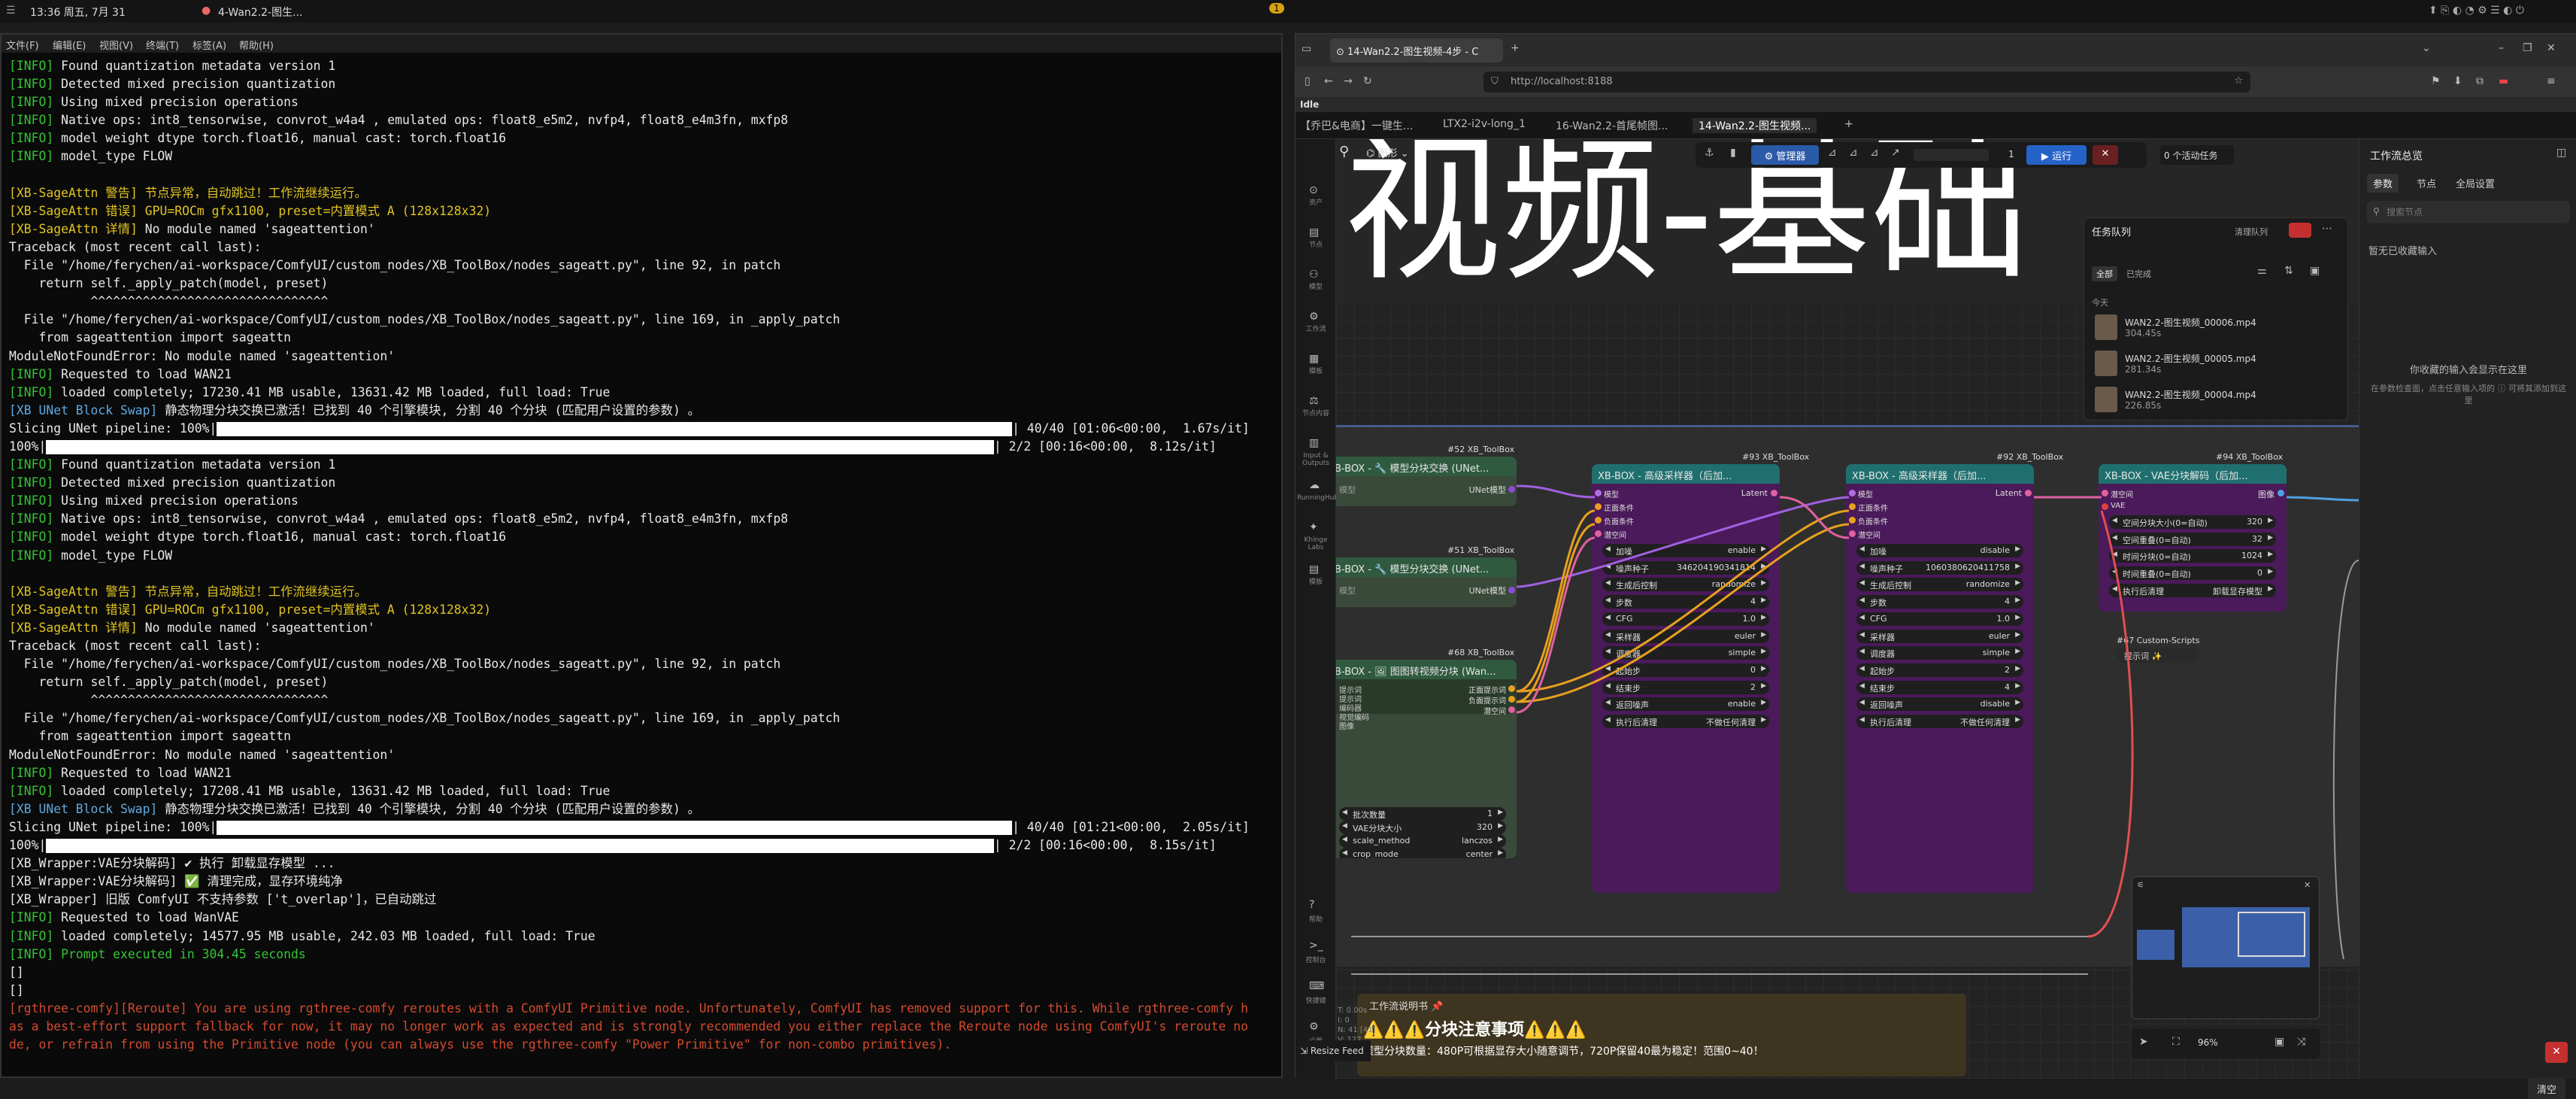 The image size is (2576, 1099). I want to click on widget-row: 空间分块大小(0=自动) 320, so click(2192, 522).